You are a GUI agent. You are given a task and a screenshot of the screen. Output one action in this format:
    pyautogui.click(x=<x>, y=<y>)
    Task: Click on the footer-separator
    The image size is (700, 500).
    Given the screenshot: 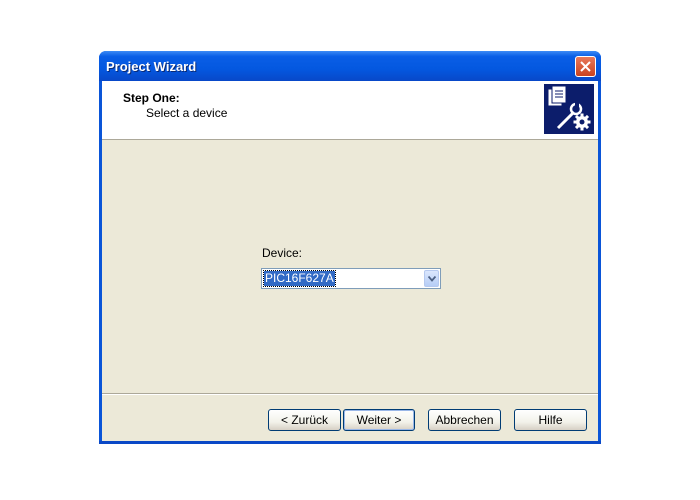 What is the action you would take?
    pyautogui.click(x=350, y=394)
    